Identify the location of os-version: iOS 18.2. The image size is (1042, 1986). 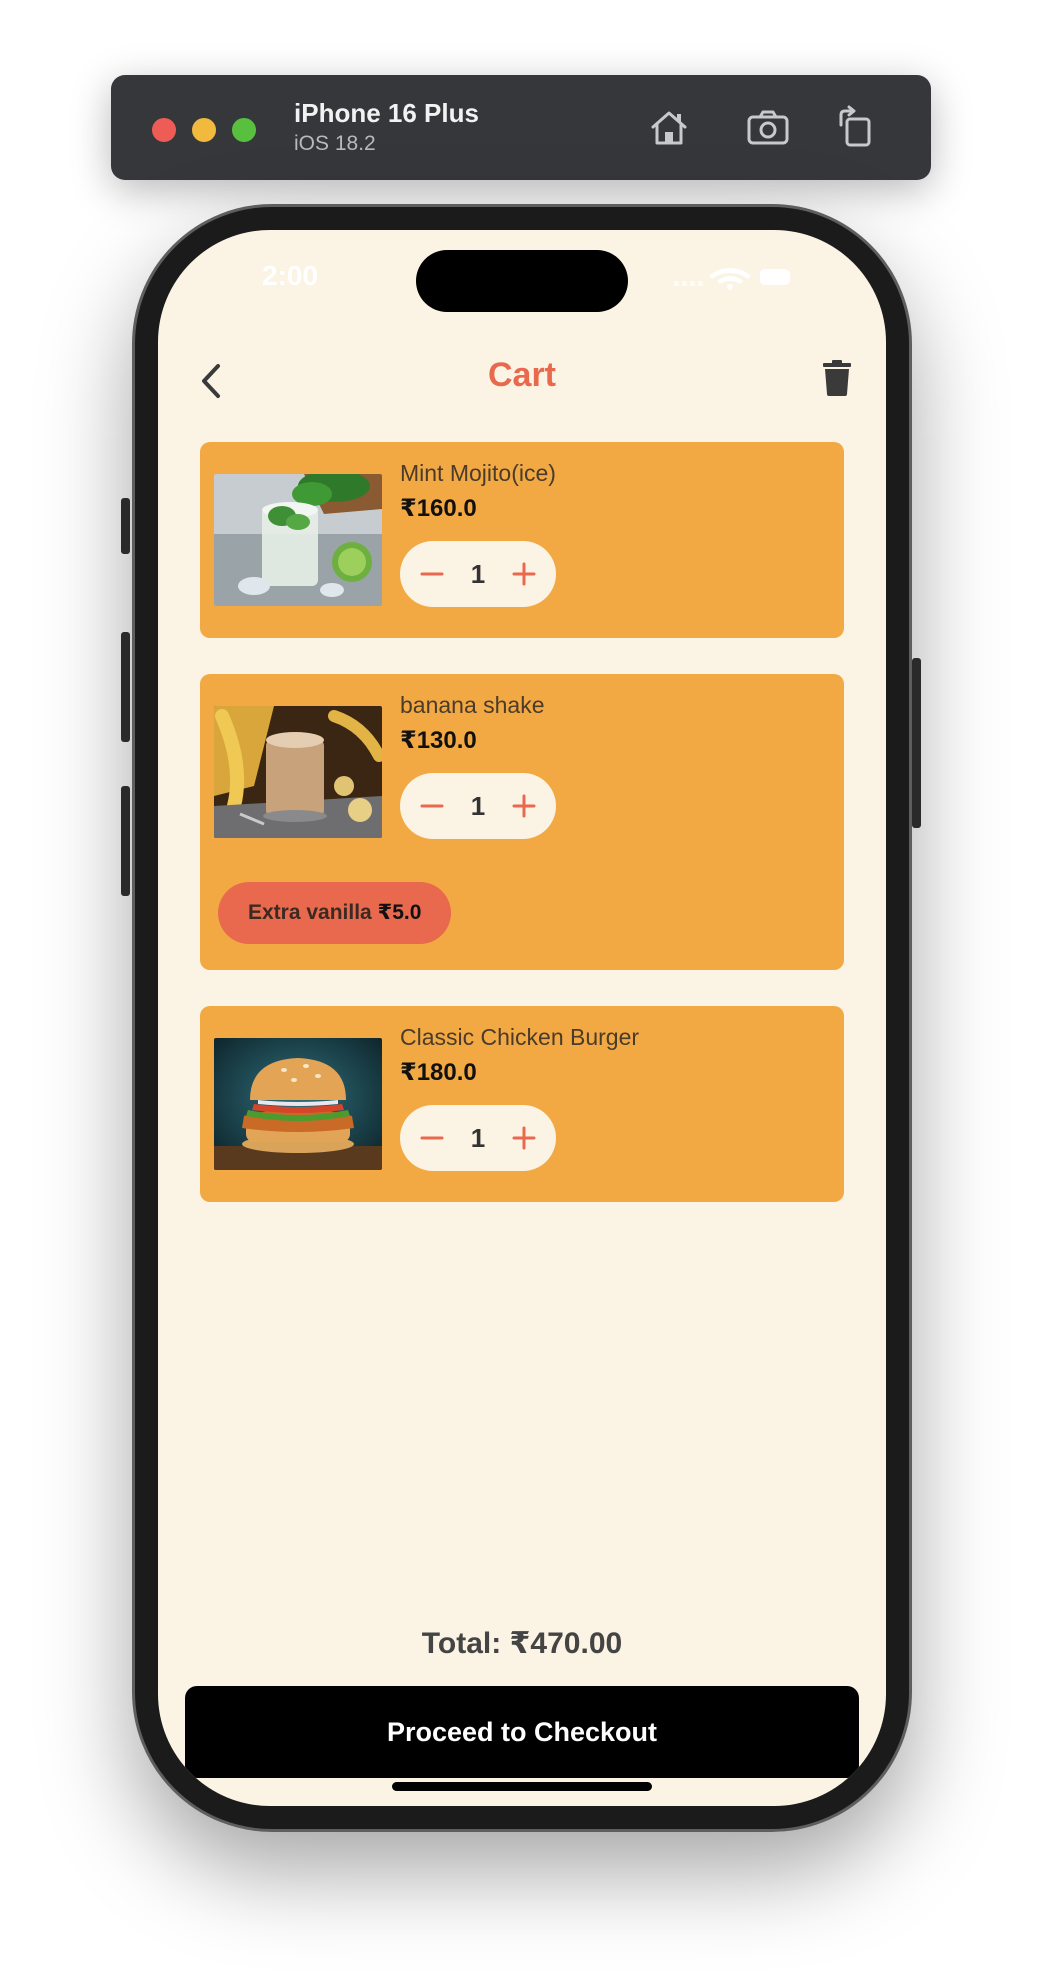
(335, 143).